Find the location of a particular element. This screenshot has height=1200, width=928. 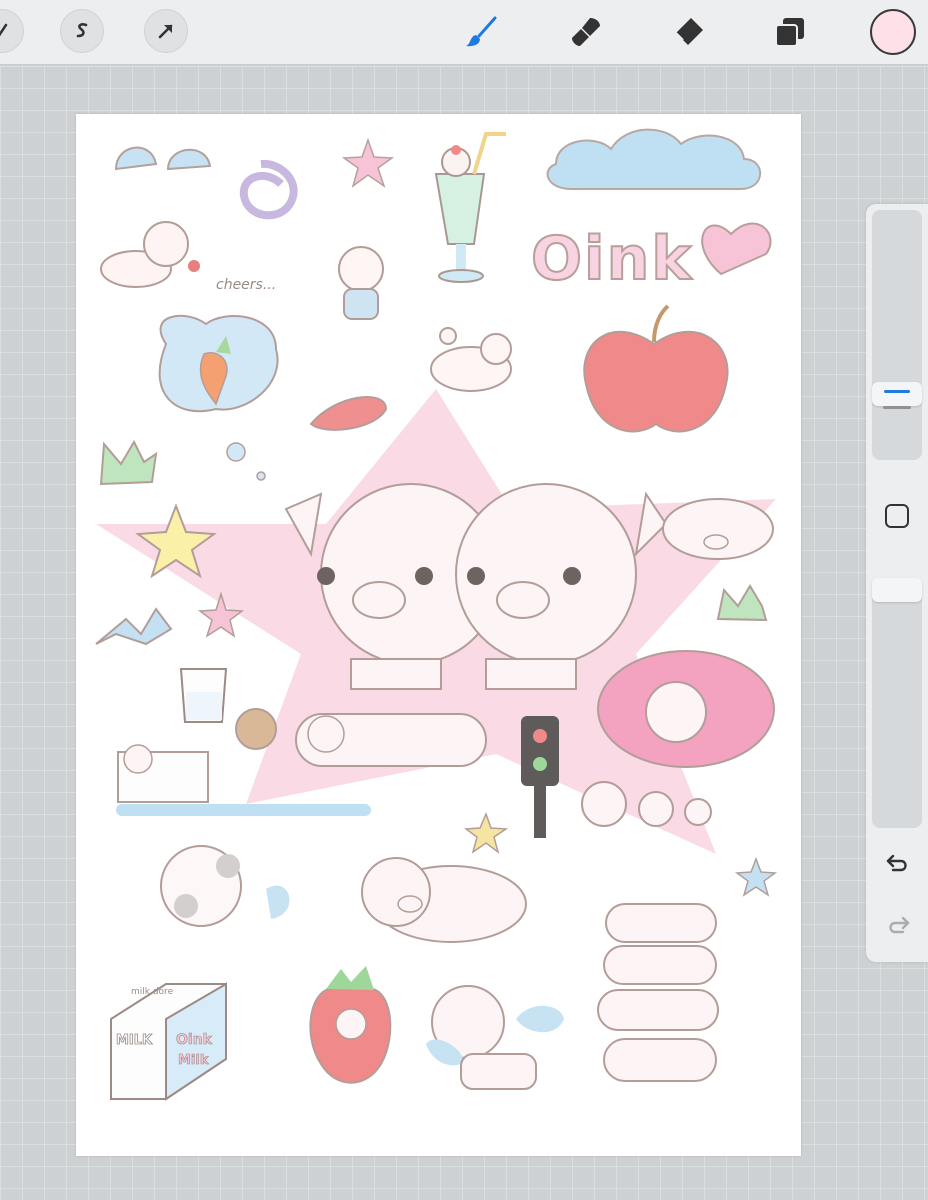

layers-tool is located at coordinates (790, 32).